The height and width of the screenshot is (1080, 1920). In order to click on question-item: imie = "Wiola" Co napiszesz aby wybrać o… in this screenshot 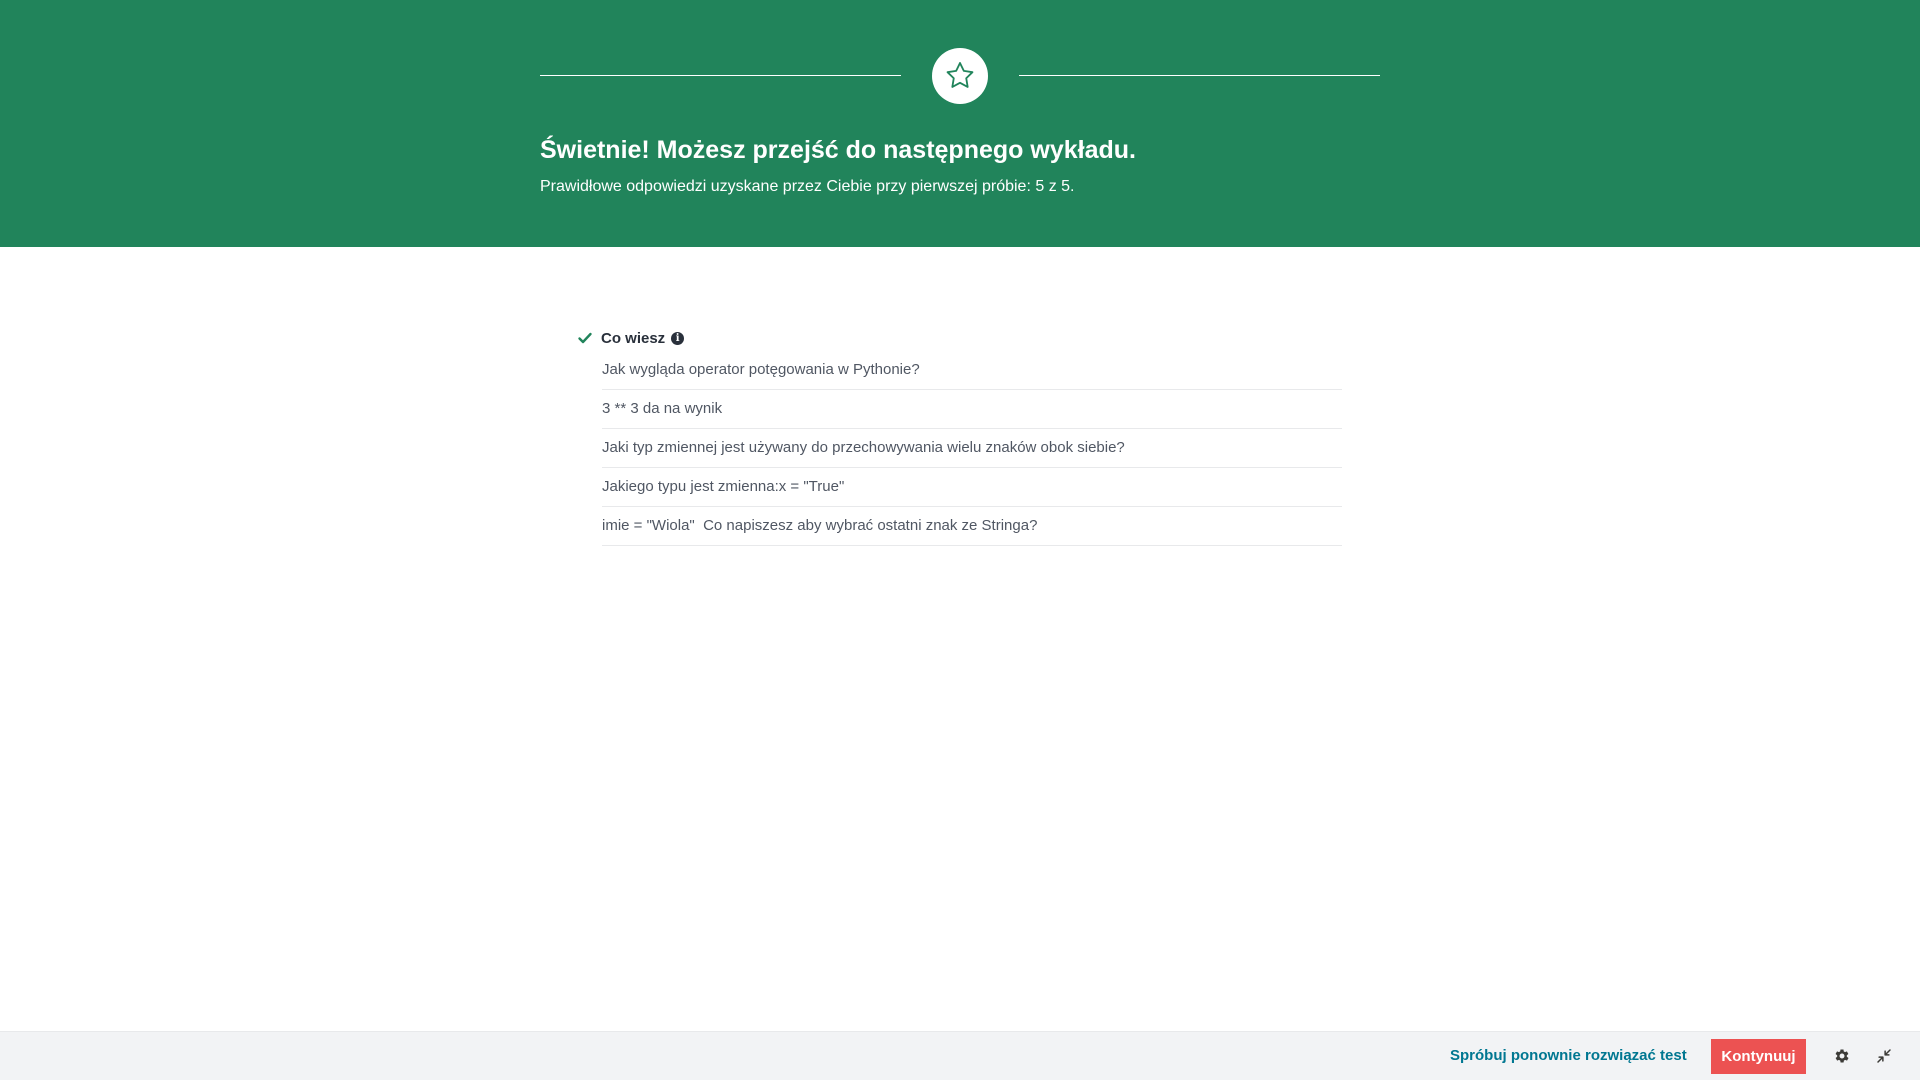, I will do `click(972, 526)`.